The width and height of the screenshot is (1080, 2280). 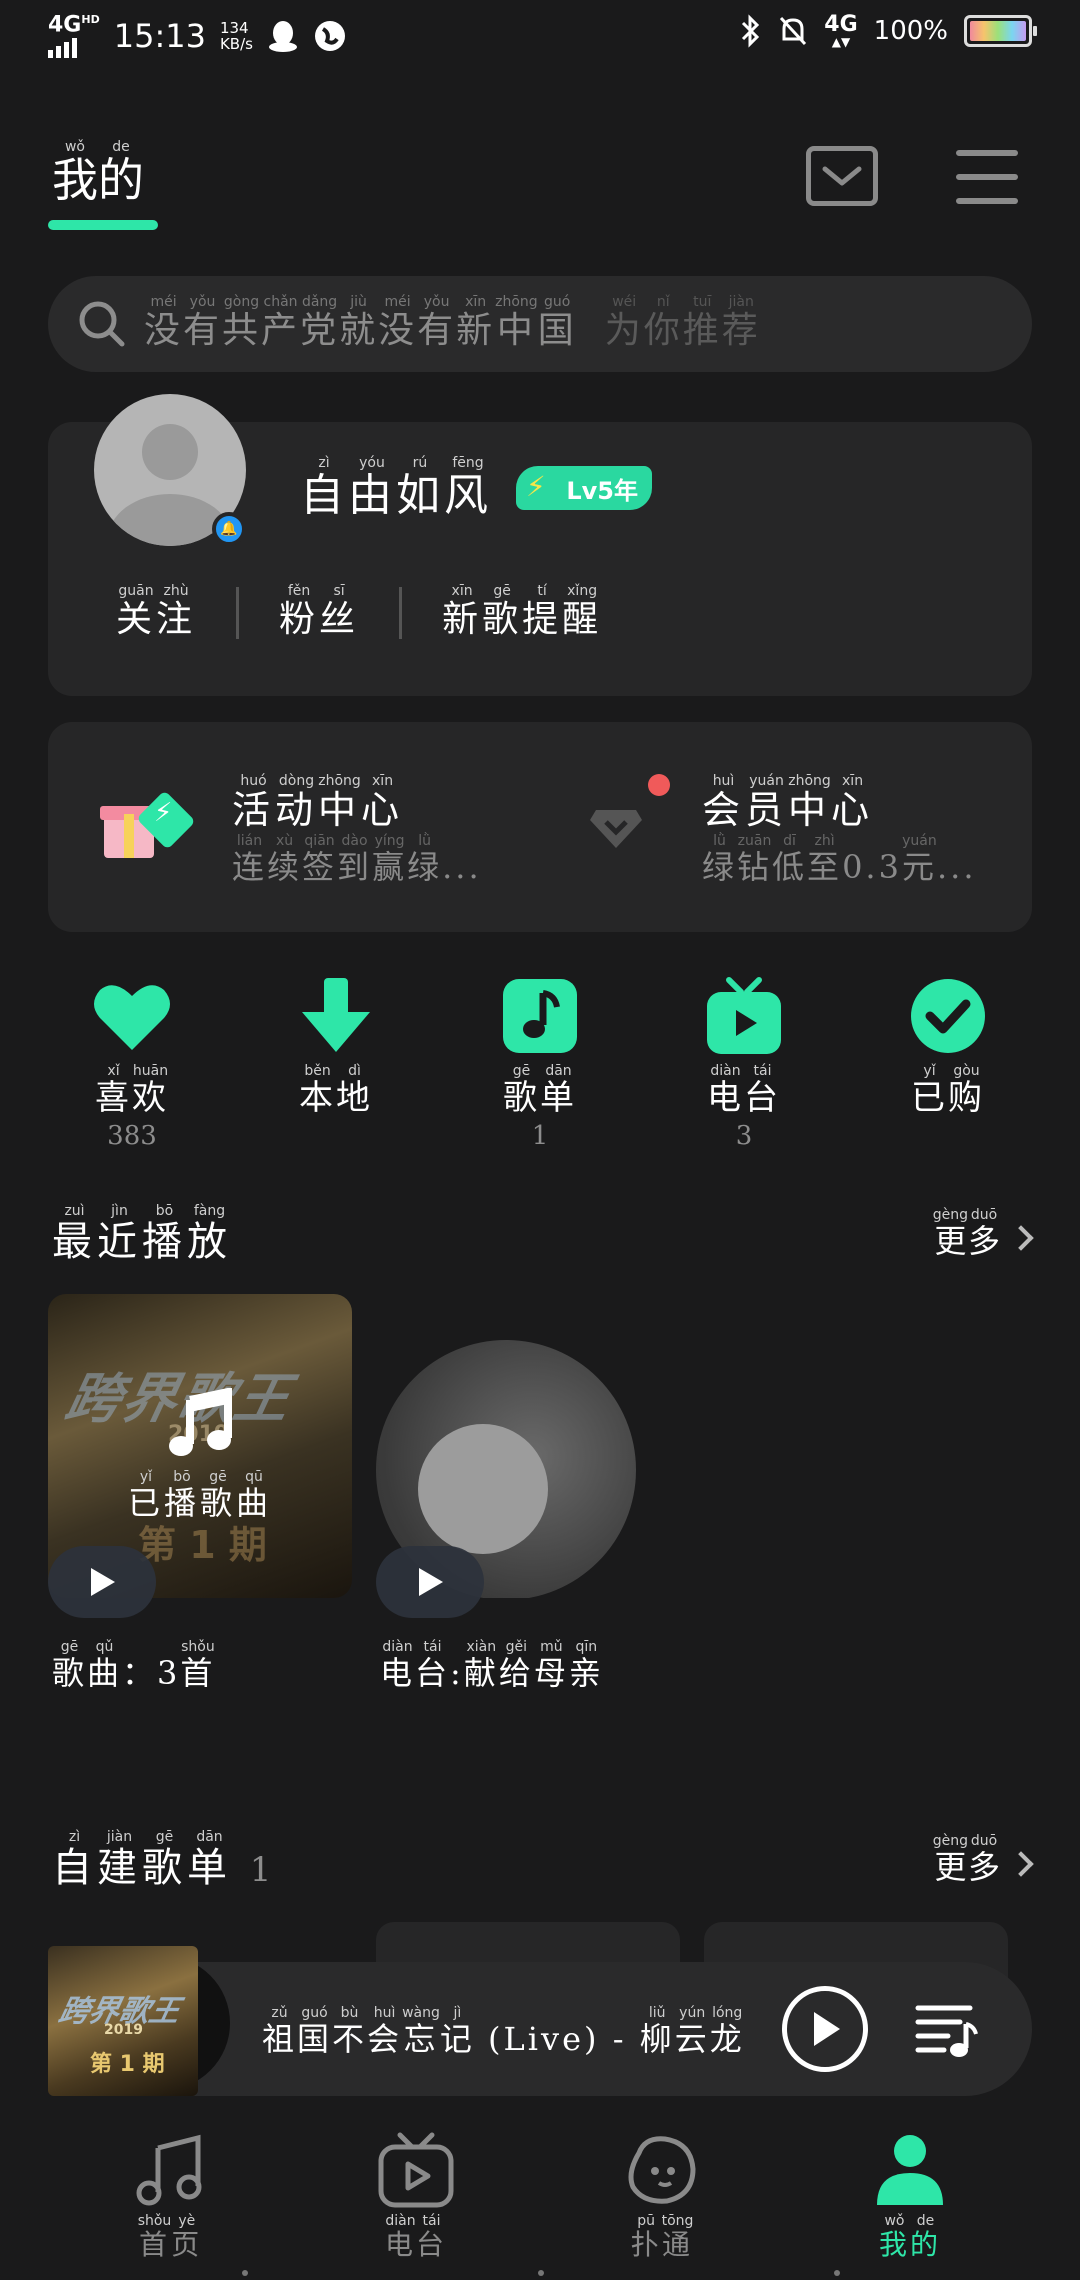 I want to click on stat-char: 粉fěn, so click(x=299, y=611).